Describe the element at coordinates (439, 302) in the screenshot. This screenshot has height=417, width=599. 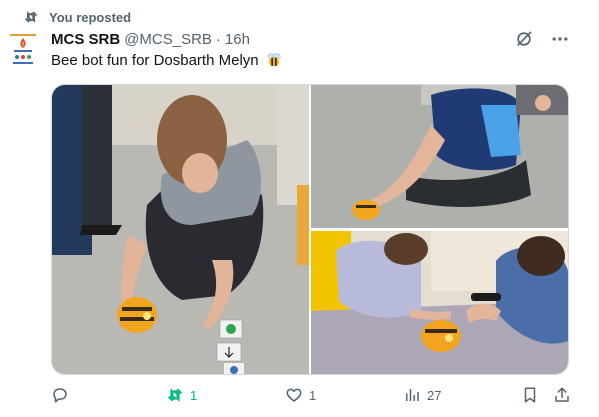
I see `photo-children-at-table` at that location.